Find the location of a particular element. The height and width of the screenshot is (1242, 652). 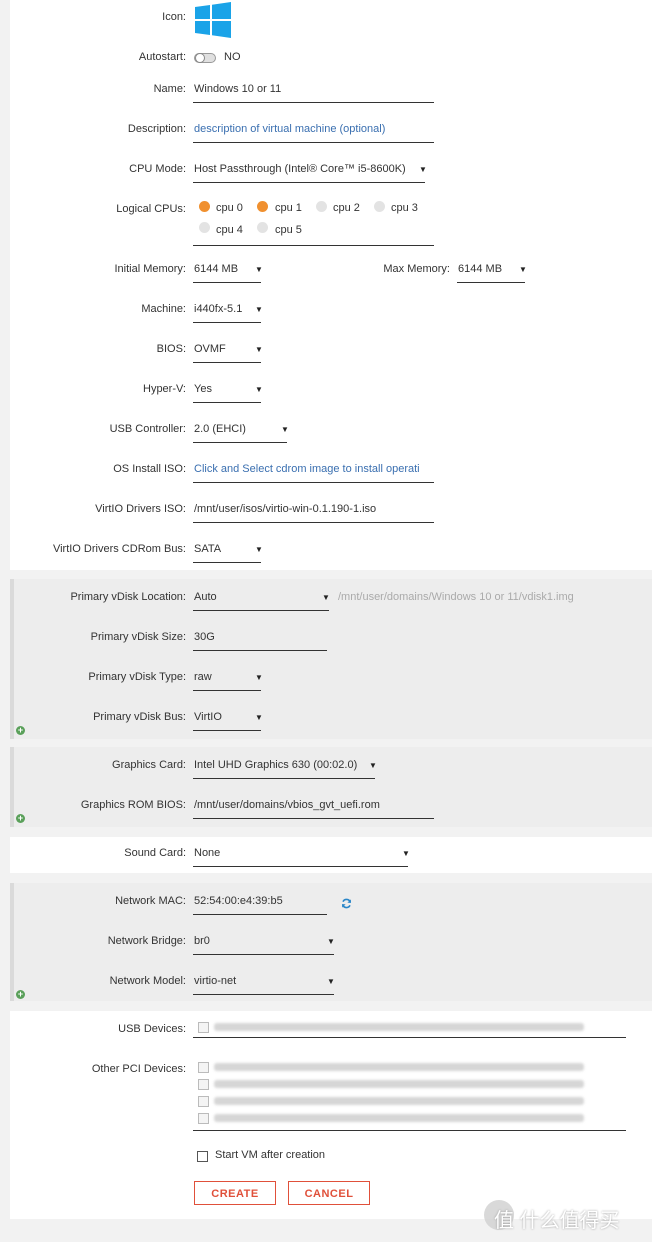

vdisk-type-row: Primary vDisk Type: raw ▼ is located at coordinates (326, 679).